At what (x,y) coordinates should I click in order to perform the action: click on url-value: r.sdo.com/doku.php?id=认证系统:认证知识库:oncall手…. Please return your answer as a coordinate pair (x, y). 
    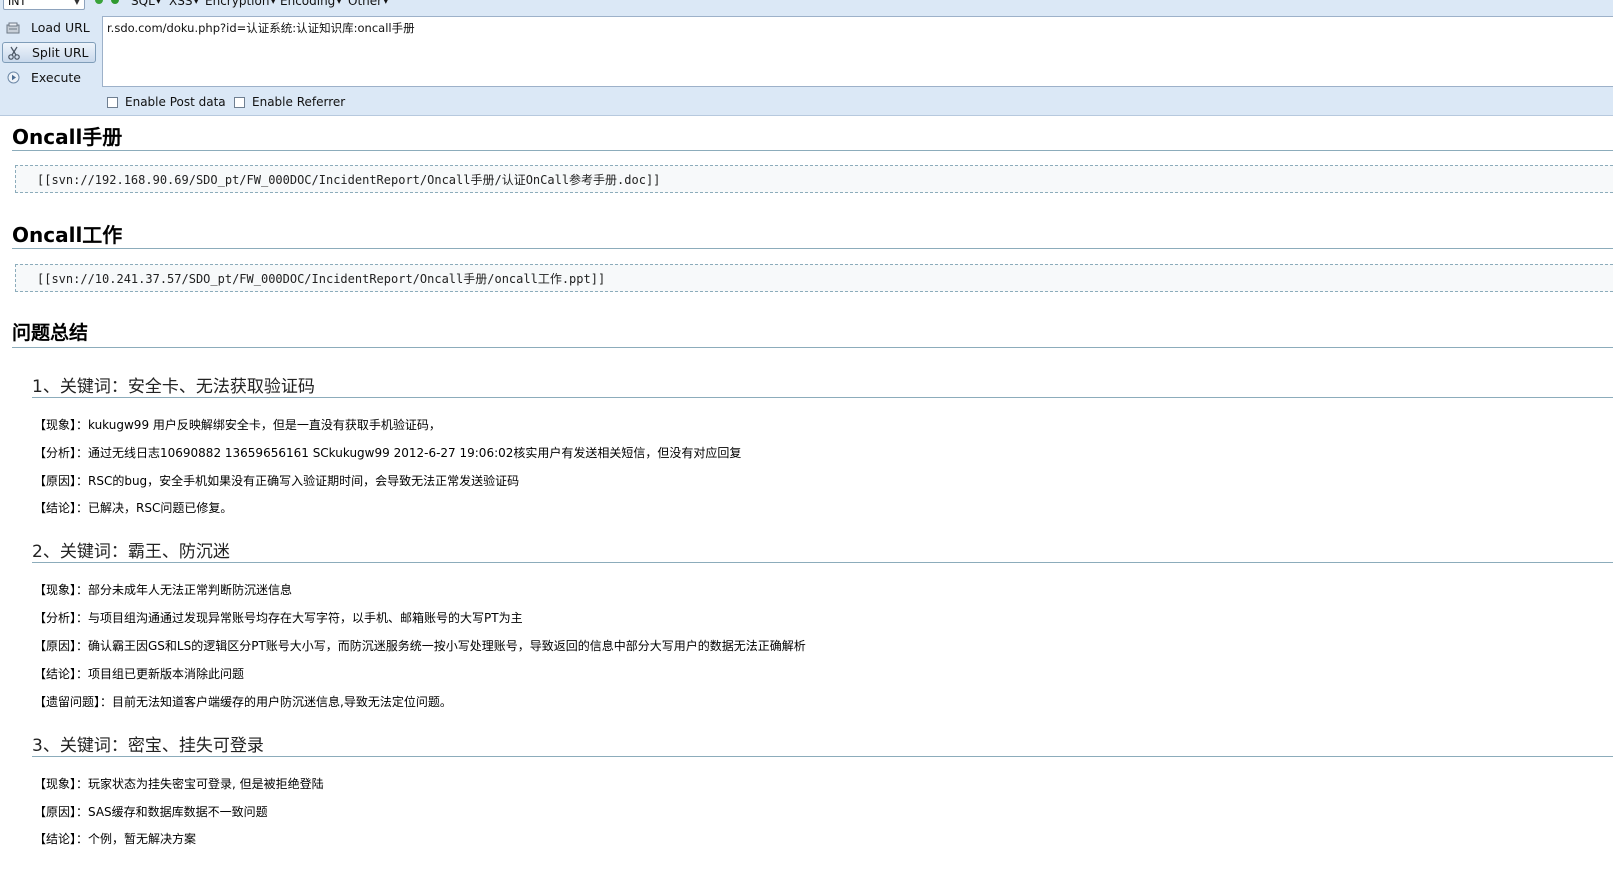
    Looking at the image, I should click on (261, 28).